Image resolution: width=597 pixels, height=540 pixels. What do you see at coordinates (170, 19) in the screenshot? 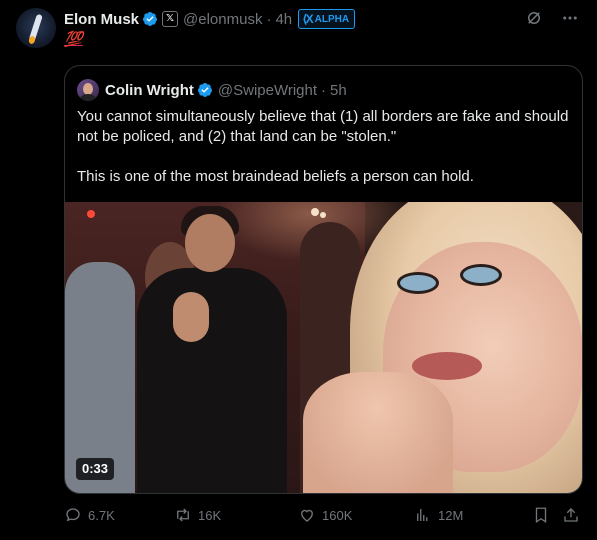
I see `x-affiliation-icon: 𝕏` at bounding box center [170, 19].